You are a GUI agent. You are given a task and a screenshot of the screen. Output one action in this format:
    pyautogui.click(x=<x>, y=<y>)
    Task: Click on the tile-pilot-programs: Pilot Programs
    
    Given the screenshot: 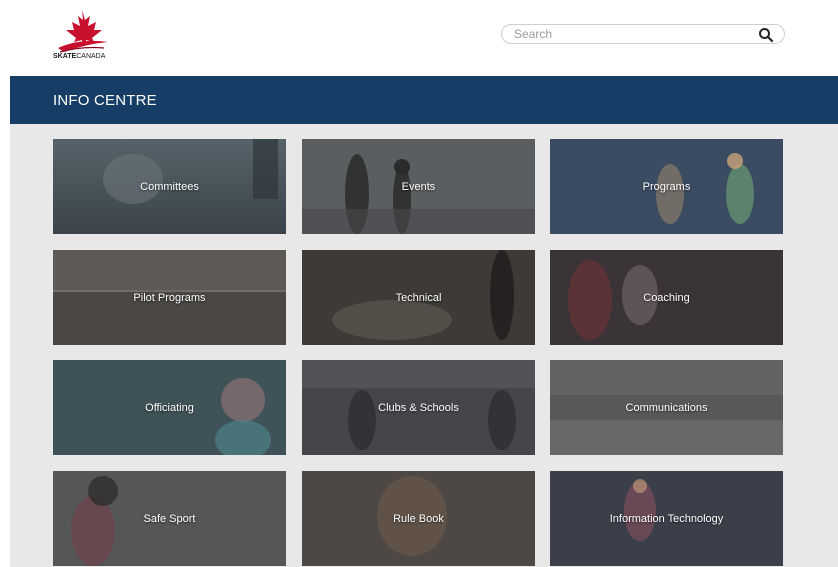 What is the action you would take?
    pyautogui.click(x=169, y=297)
    